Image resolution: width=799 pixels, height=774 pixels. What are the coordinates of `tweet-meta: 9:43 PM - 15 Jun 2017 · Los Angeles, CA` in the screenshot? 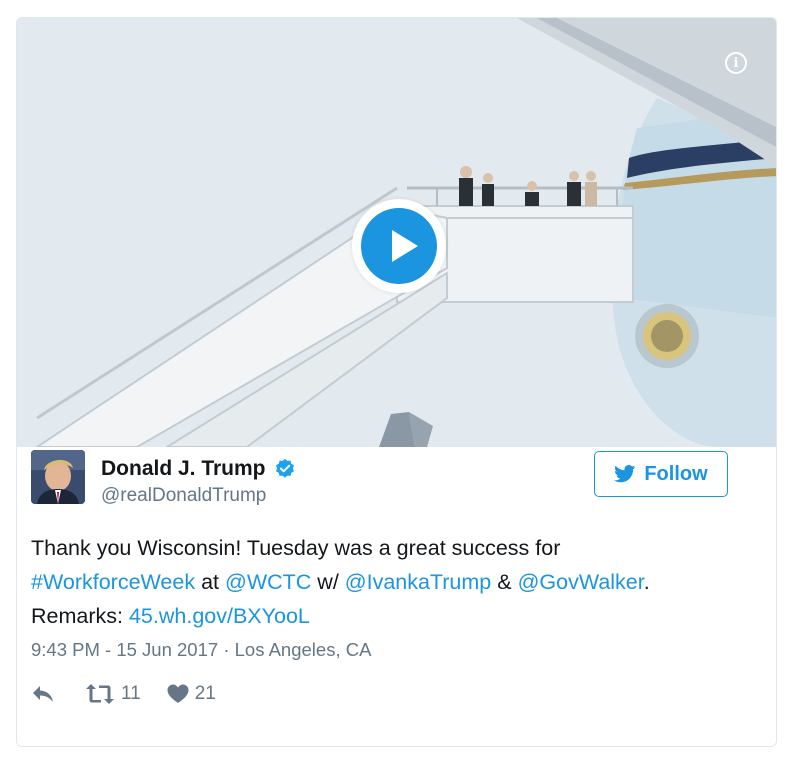 It's located at (201, 650).